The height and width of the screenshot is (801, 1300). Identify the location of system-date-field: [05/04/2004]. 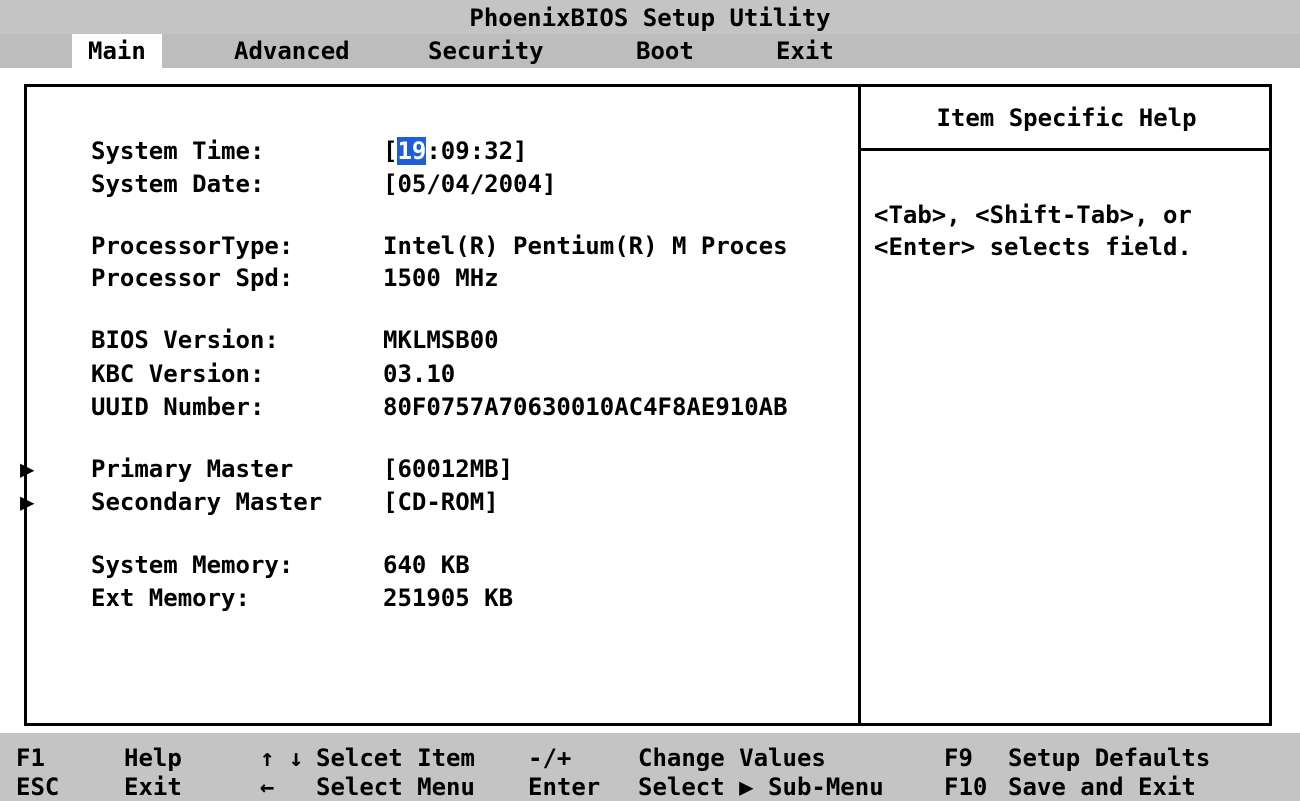
(469, 184).